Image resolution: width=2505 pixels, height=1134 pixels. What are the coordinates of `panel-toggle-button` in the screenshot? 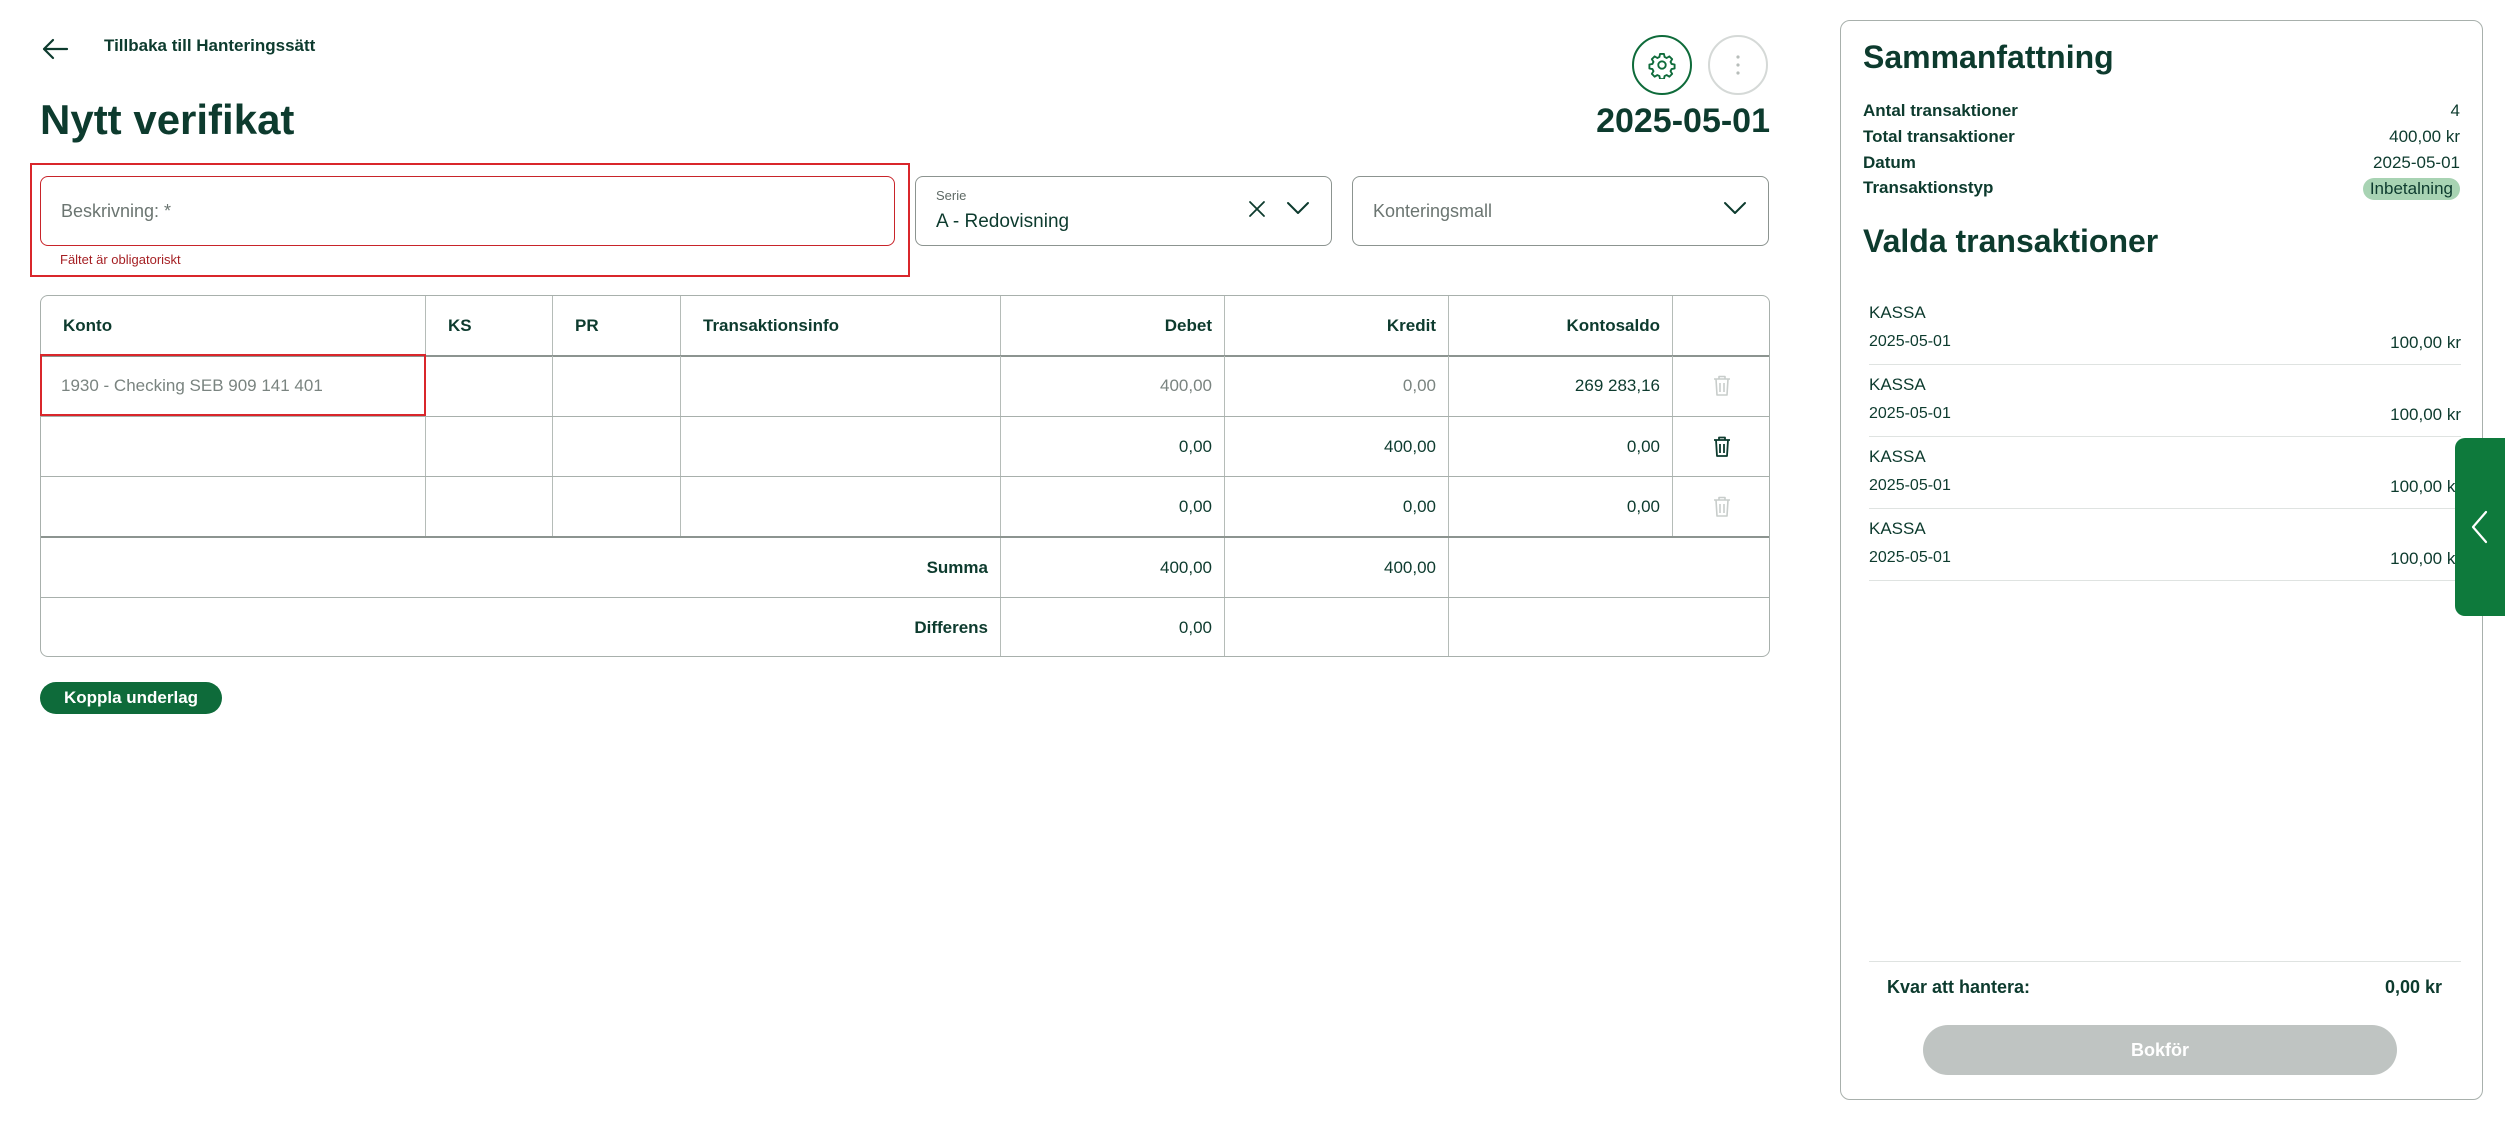 It's located at (2480, 527).